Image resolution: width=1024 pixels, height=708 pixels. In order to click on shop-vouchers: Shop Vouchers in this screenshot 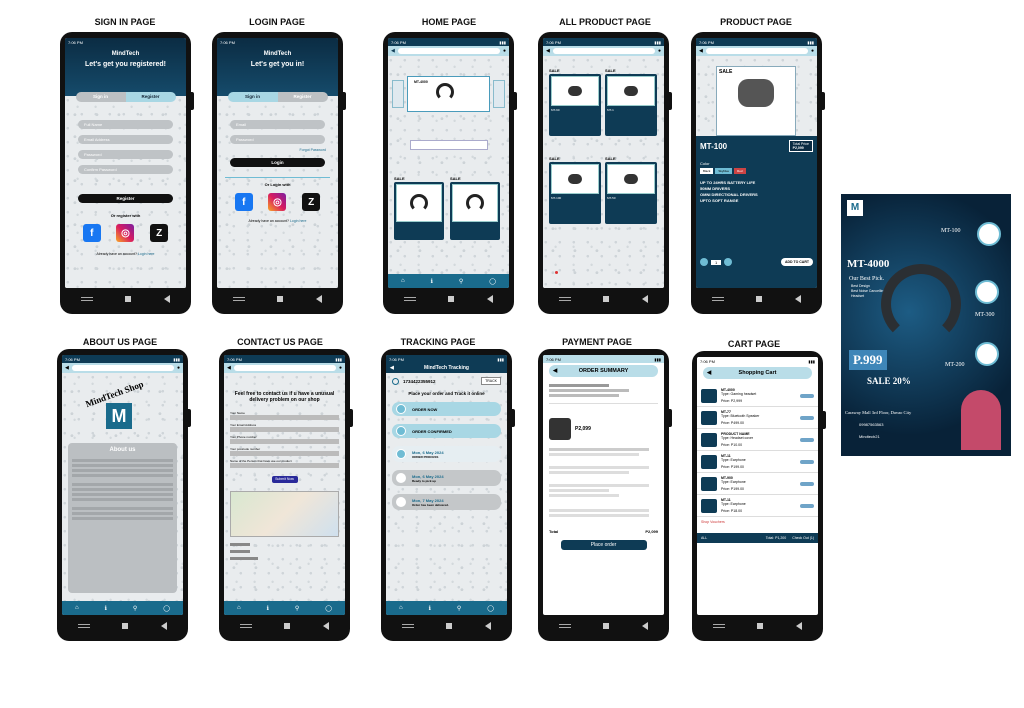, I will do `click(757, 522)`.